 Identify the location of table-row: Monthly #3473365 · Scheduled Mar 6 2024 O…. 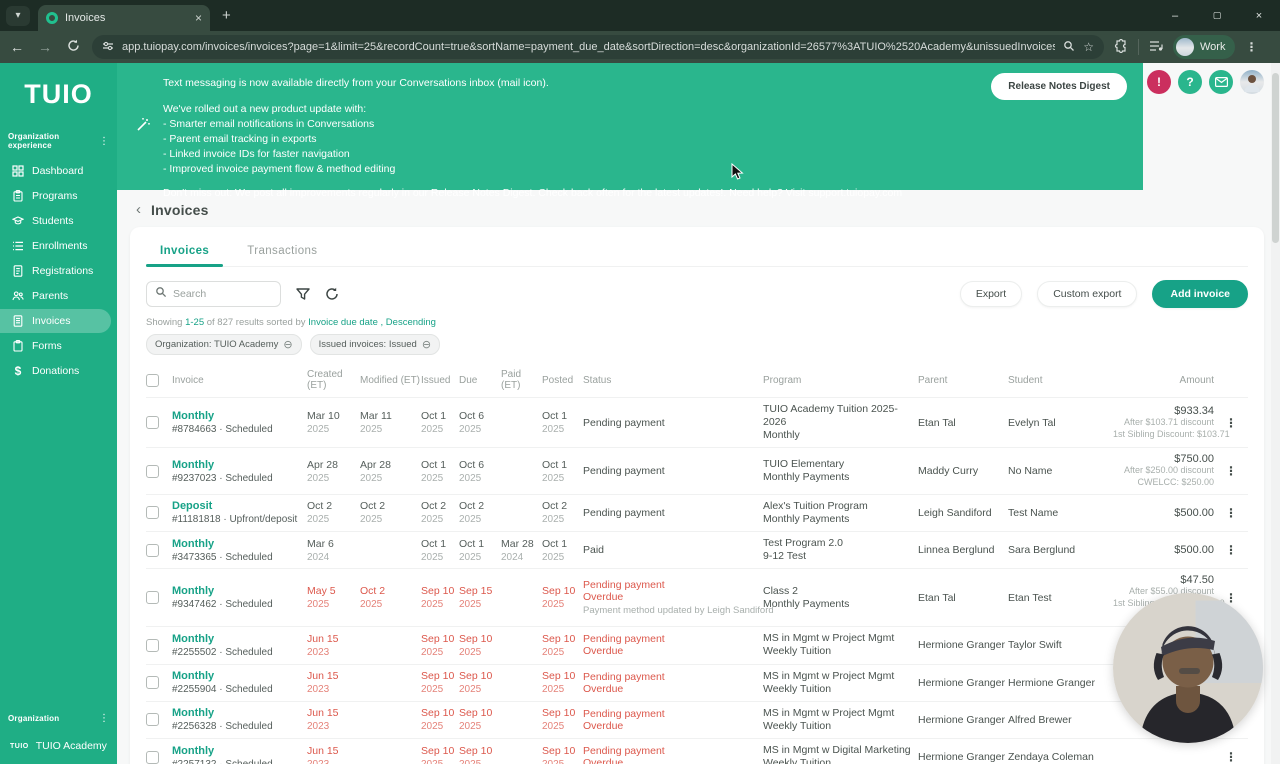
(697, 549).